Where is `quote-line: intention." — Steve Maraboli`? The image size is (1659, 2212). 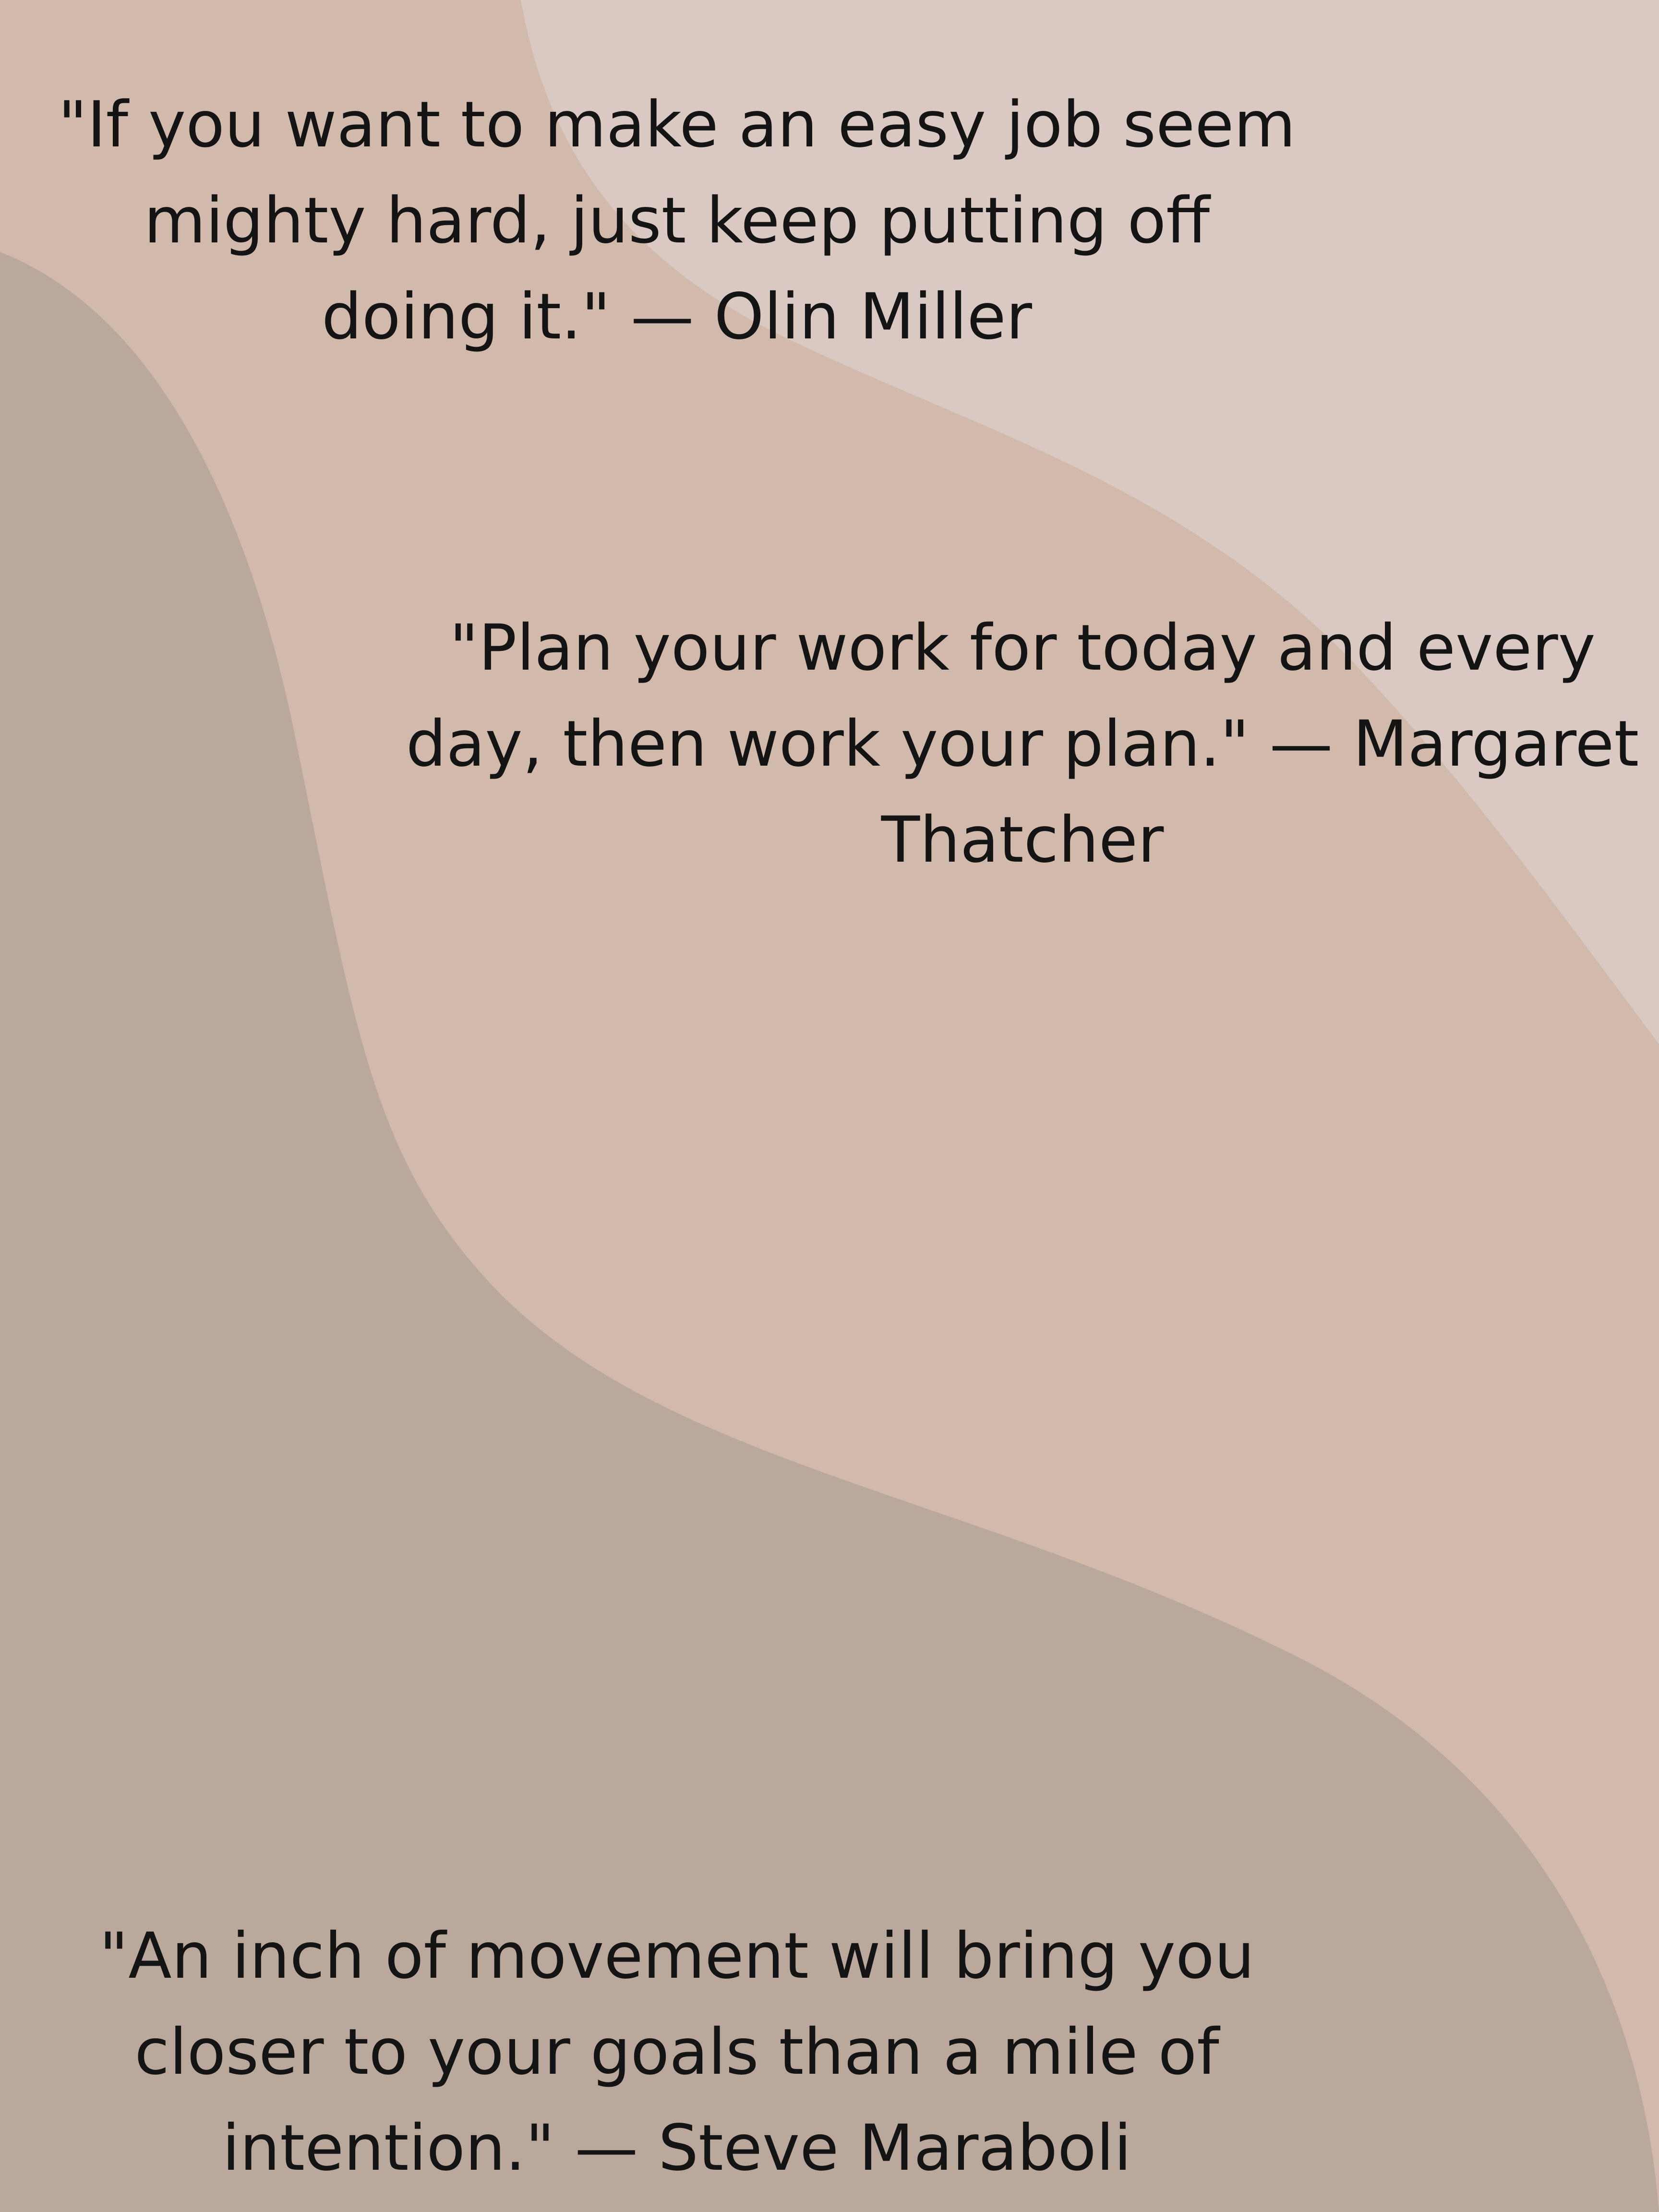
quote-line: intention." — Steve Maraboli is located at coordinates (677, 2148).